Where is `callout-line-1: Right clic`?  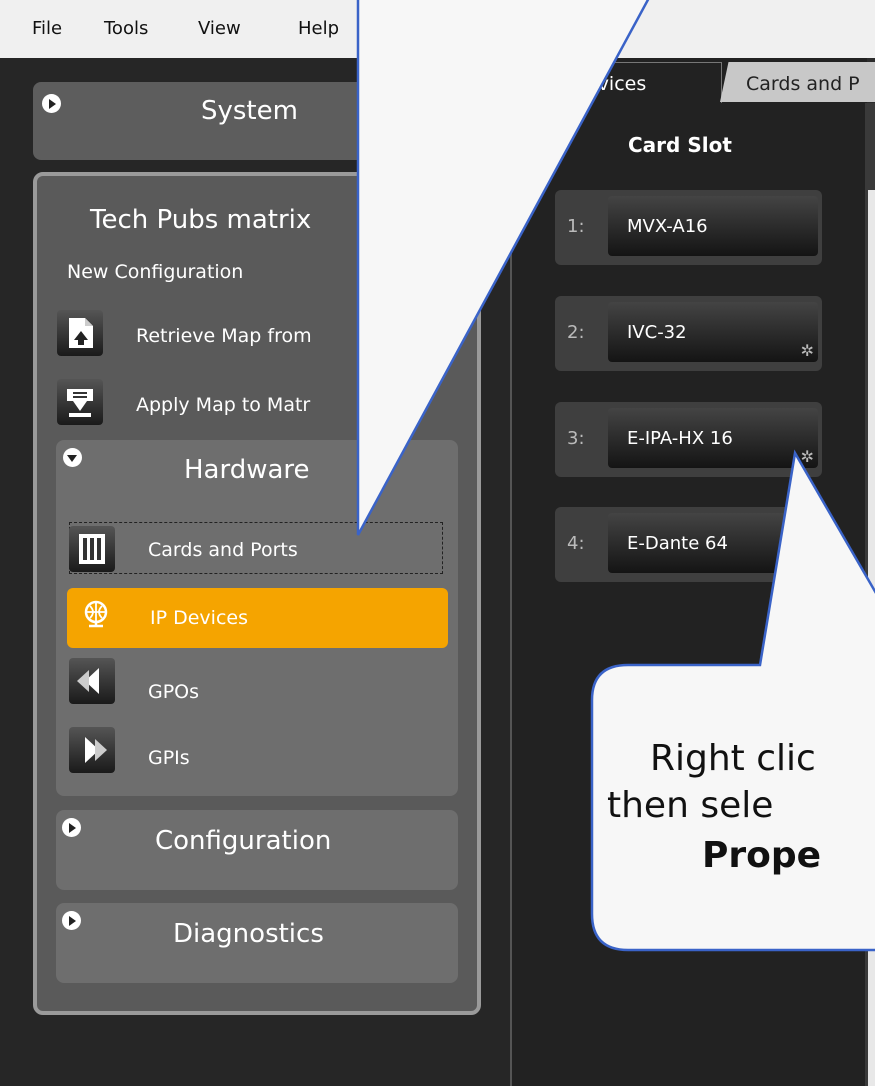
callout-line-1: Right clic is located at coordinates (733, 758).